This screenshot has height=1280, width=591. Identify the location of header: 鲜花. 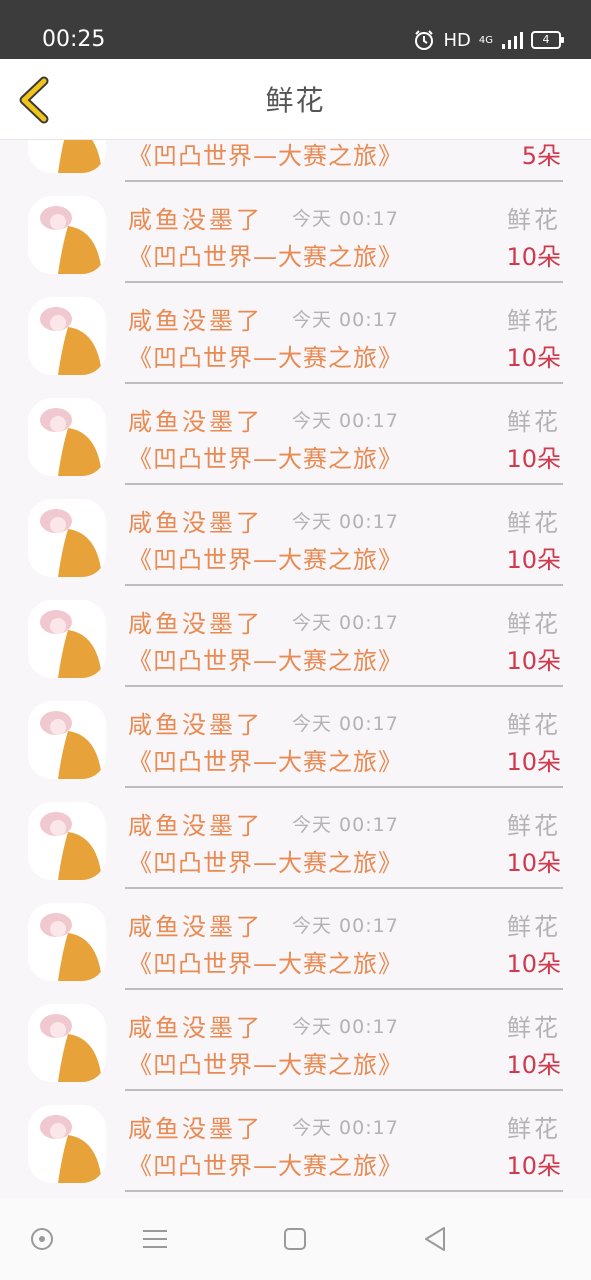
(295, 99).